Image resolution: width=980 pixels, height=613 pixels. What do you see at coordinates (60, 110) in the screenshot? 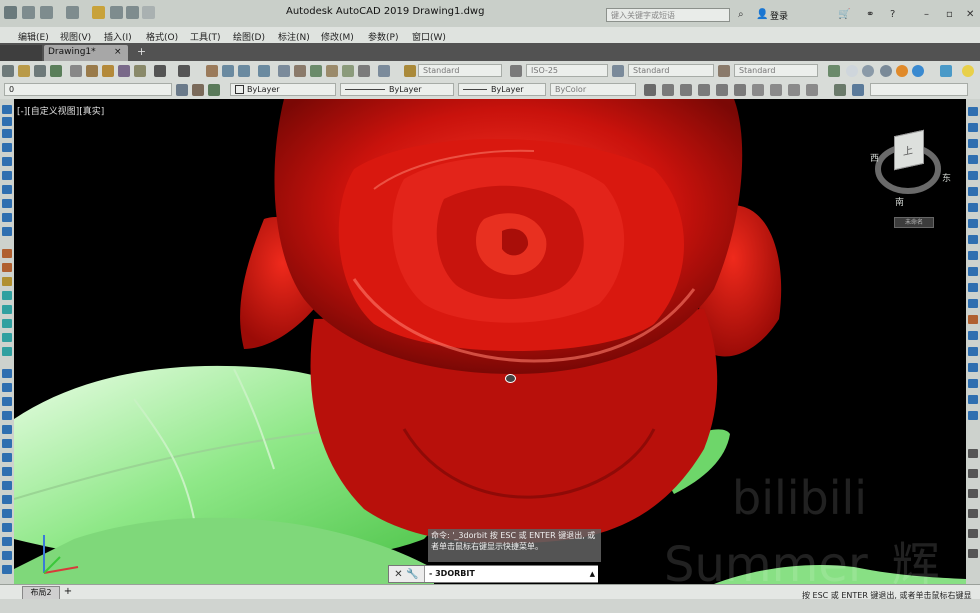
I see `viewport-controls-label: [-][自定义视图][真实]` at bounding box center [60, 110].